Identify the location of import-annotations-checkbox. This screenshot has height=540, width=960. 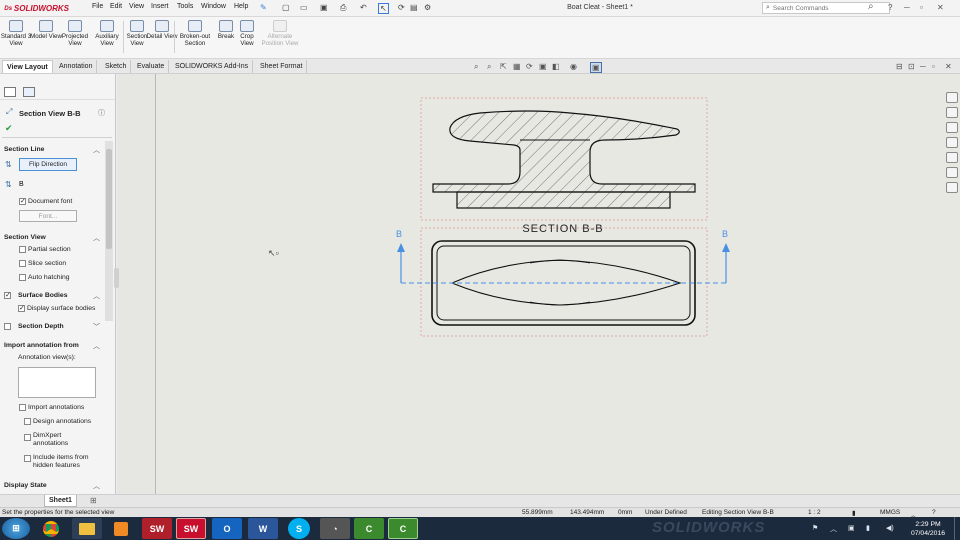
(22, 407).